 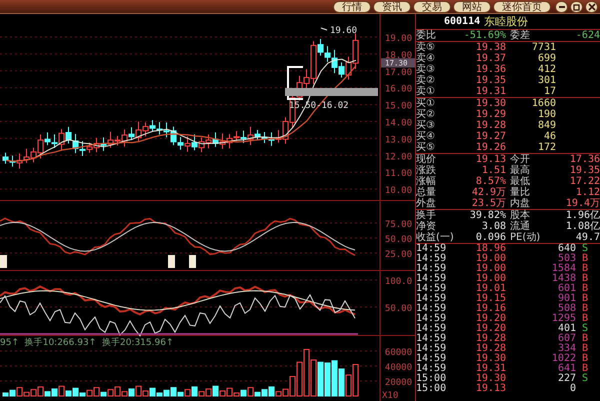 What do you see at coordinates (490, 299) in the screenshot?
I see `tick-price: 19.15` at bounding box center [490, 299].